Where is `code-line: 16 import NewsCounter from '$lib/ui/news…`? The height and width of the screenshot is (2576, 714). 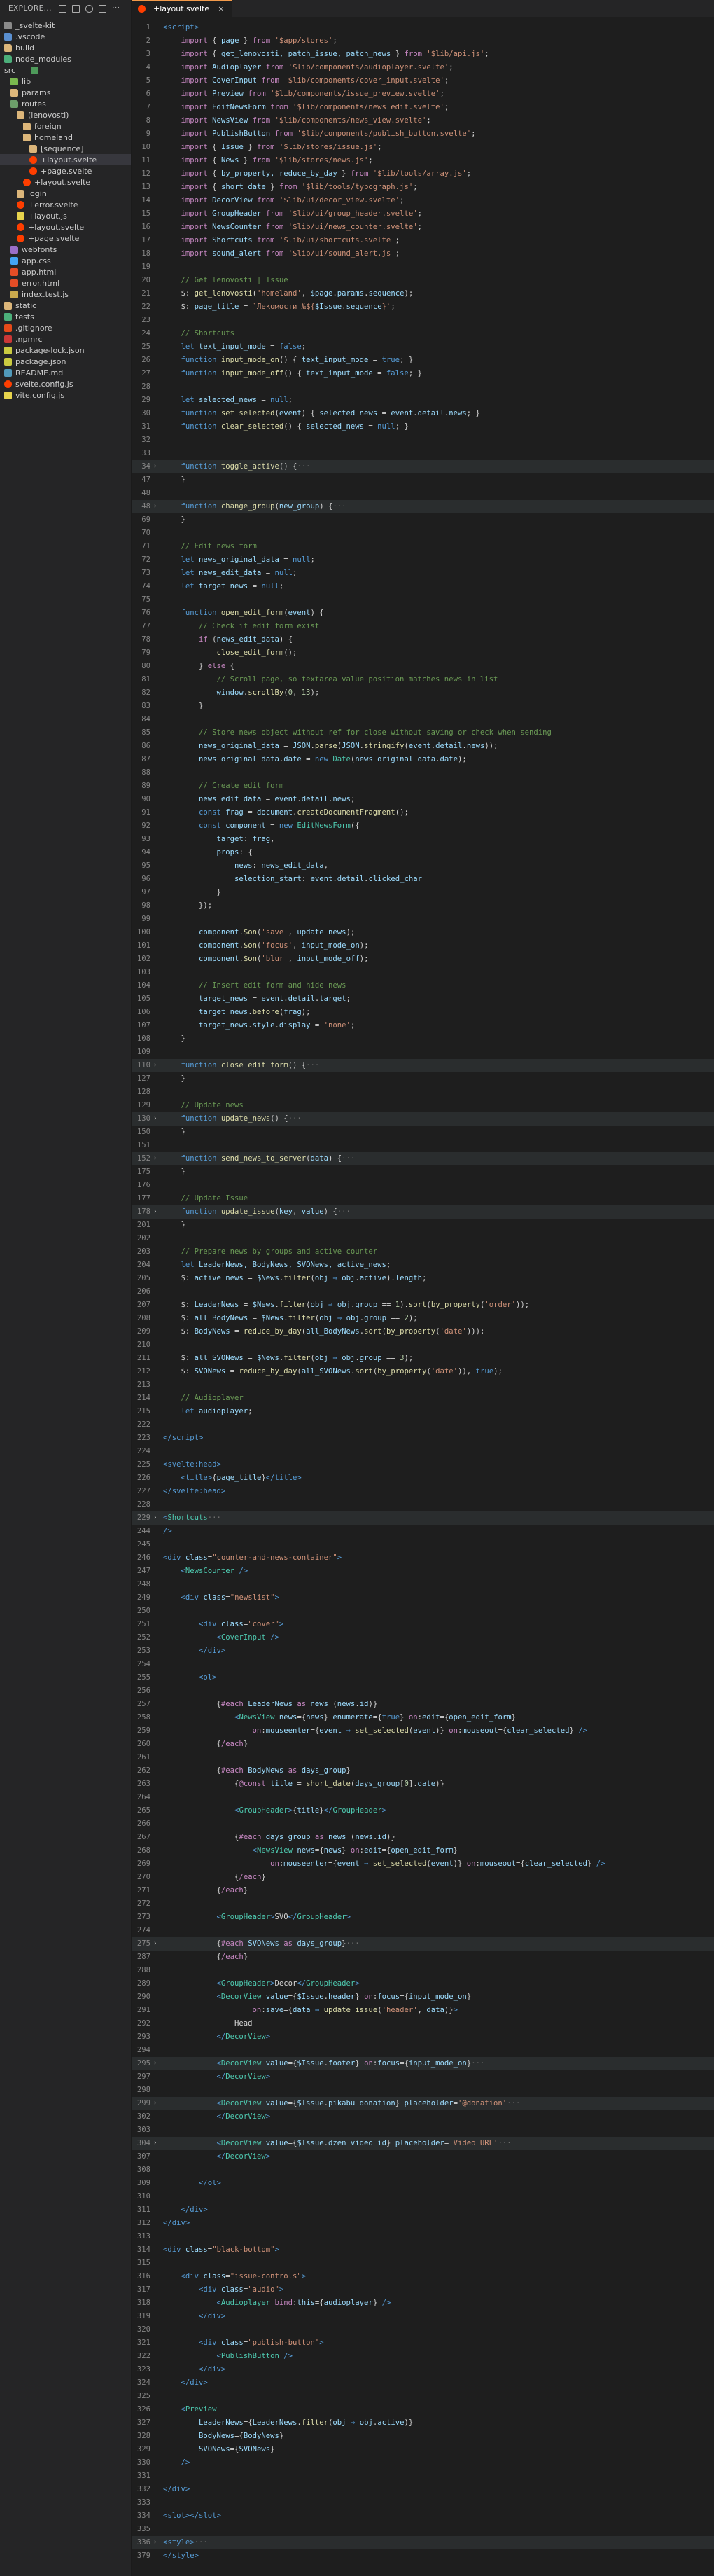
code-line: 16 import NewsCounter from '$lib/ui/news… is located at coordinates (423, 227).